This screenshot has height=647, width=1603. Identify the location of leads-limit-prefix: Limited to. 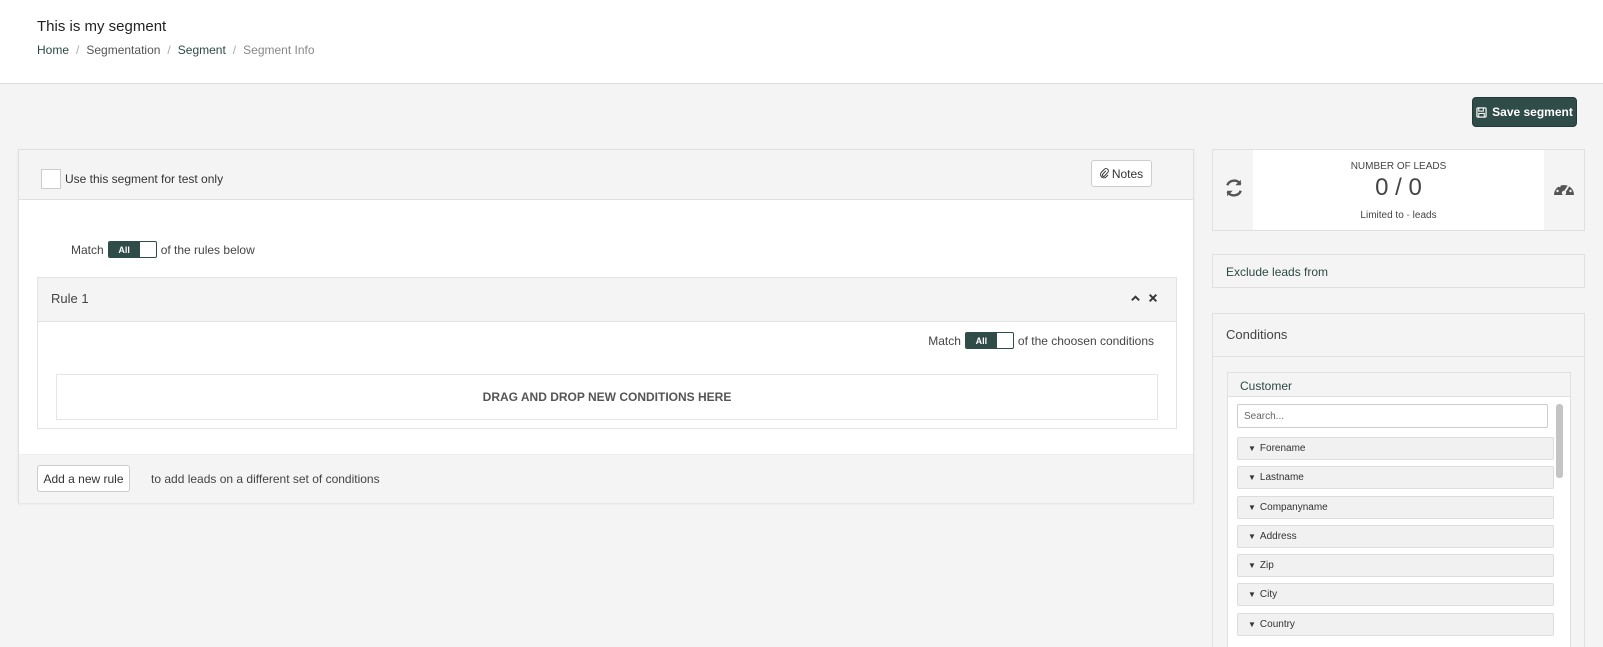
(1382, 215).